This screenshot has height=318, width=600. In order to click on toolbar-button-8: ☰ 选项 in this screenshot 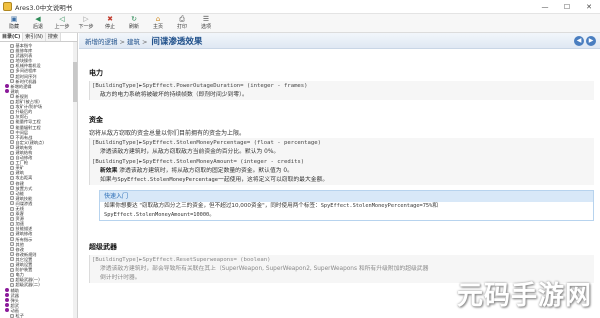, I will do `click(206, 23)`.